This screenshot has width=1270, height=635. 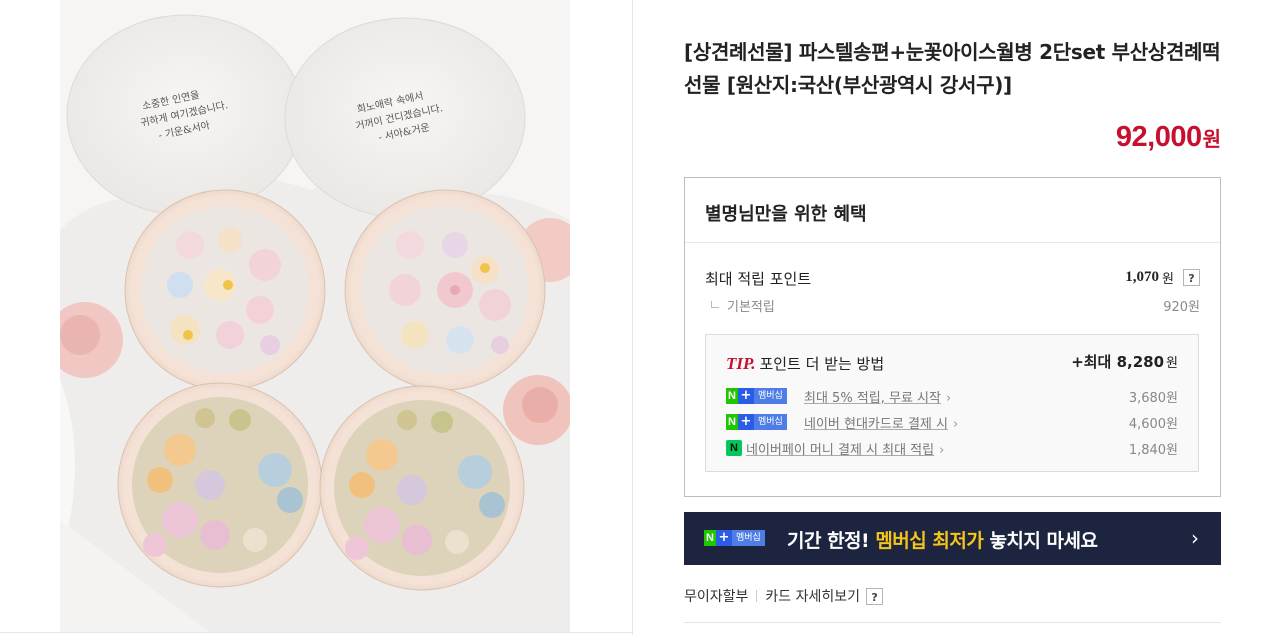 What do you see at coordinates (632, 317) in the screenshot?
I see `image-divider` at bounding box center [632, 317].